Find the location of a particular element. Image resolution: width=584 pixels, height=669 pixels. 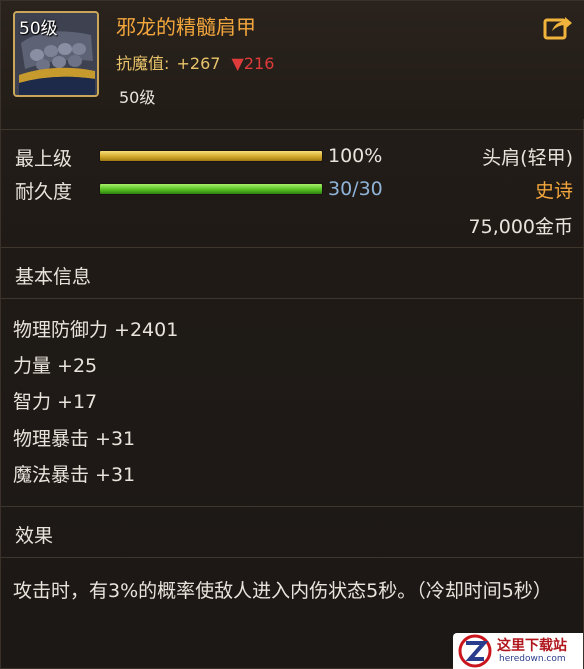

stat-line: 魔法暴击 +31 is located at coordinates (74, 475).